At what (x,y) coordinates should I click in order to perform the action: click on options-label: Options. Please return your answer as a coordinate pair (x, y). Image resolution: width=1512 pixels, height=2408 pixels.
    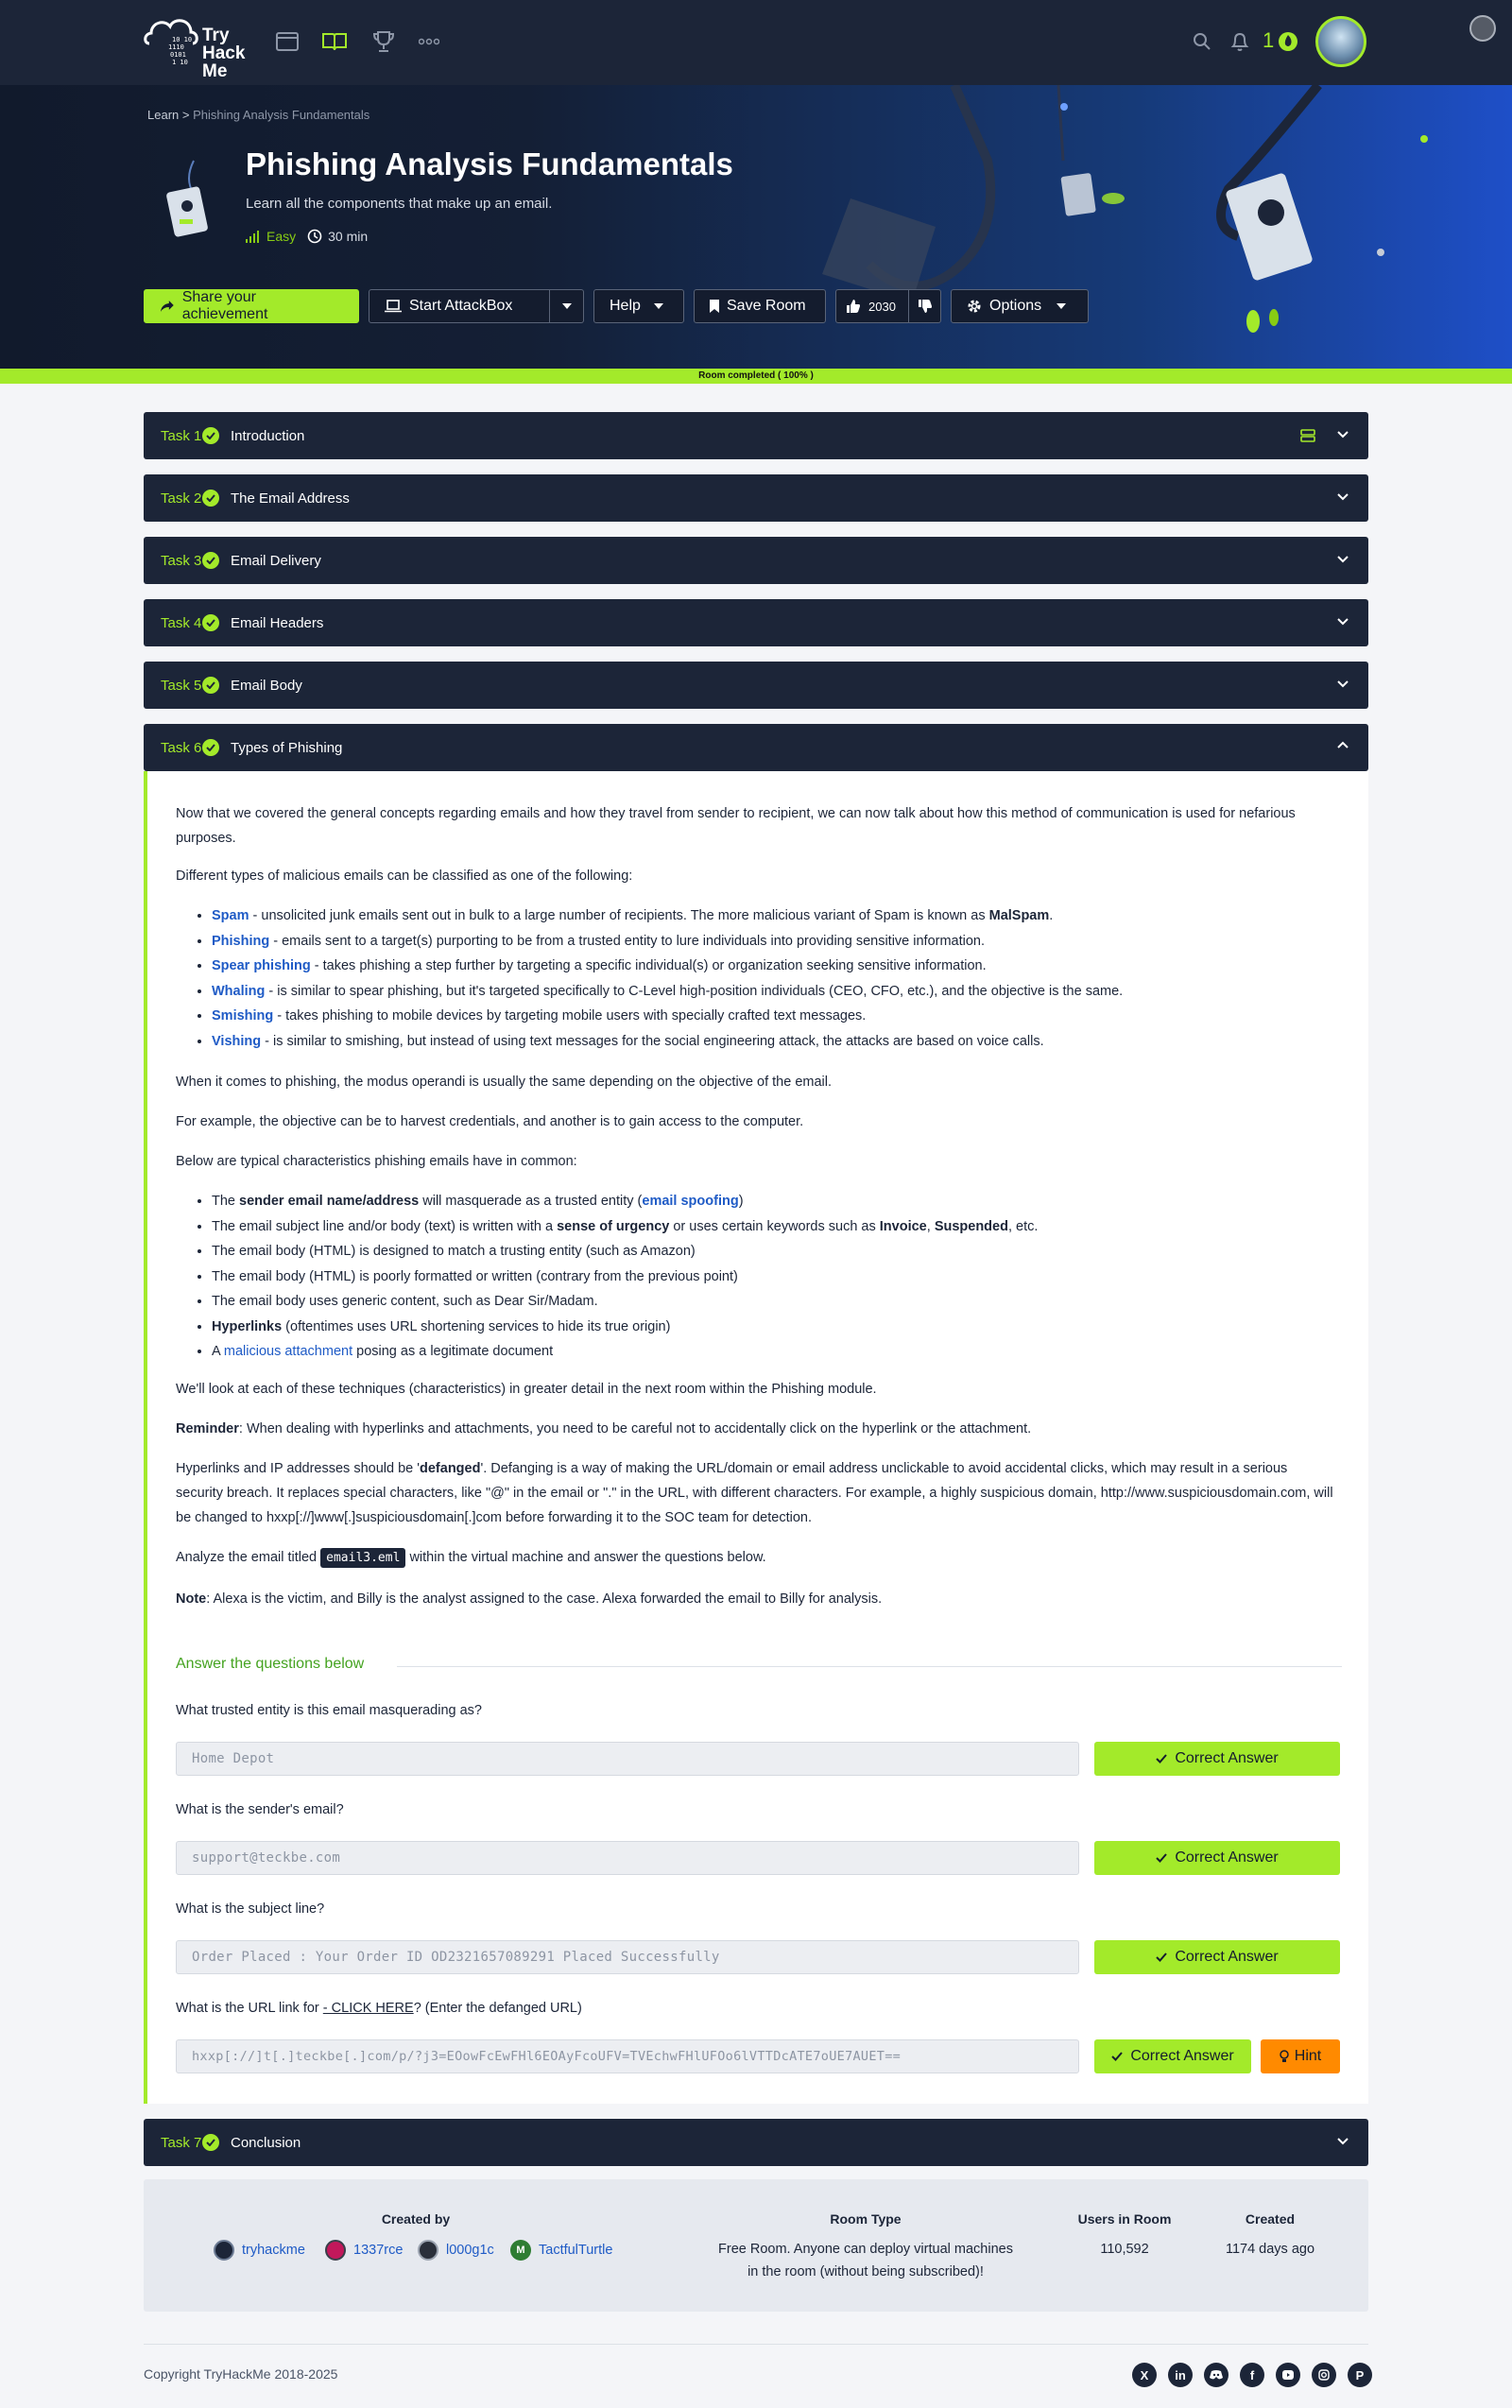
    Looking at the image, I should click on (1015, 306).